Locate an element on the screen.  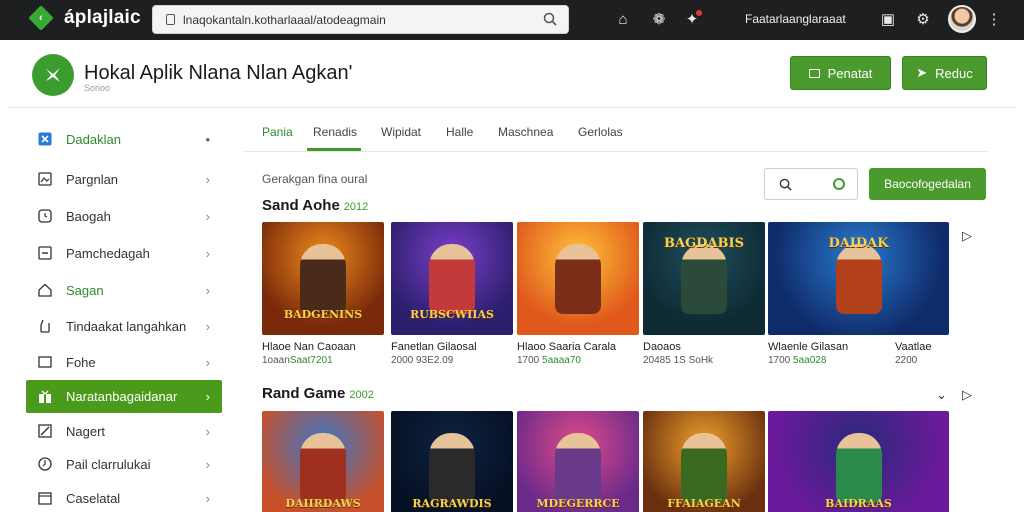
game-thumbnail is located at coordinates (578, 278).